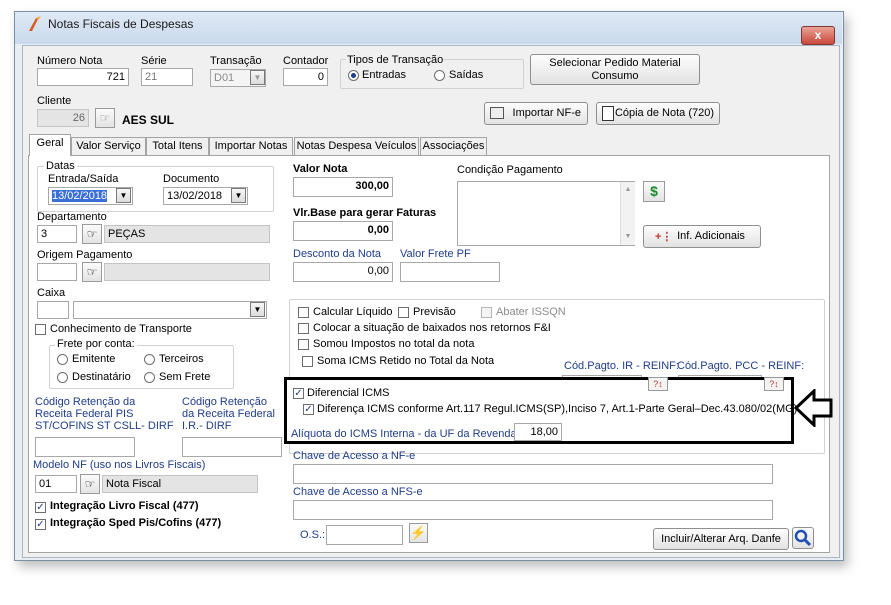 The image size is (891, 605). What do you see at coordinates (320, 169) in the screenshot?
I see `valor-nota-label: Valor Nota` at bounding box center [320, 169].